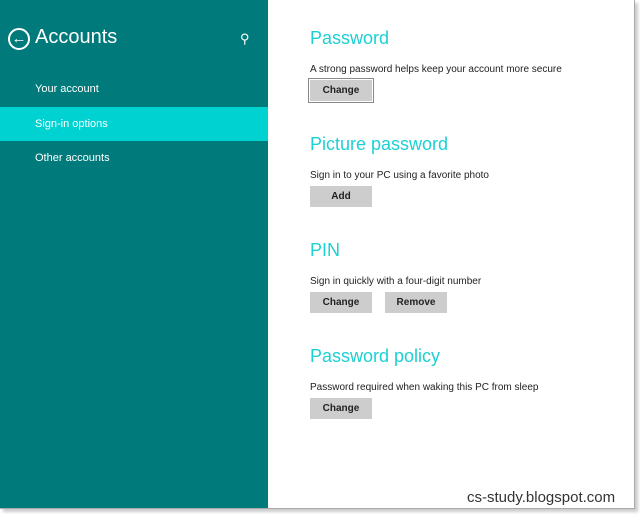 The width and height of the screenshot is (640, 514). I want to click on sidebar-item-your-account: Your account, so click(134, 89).